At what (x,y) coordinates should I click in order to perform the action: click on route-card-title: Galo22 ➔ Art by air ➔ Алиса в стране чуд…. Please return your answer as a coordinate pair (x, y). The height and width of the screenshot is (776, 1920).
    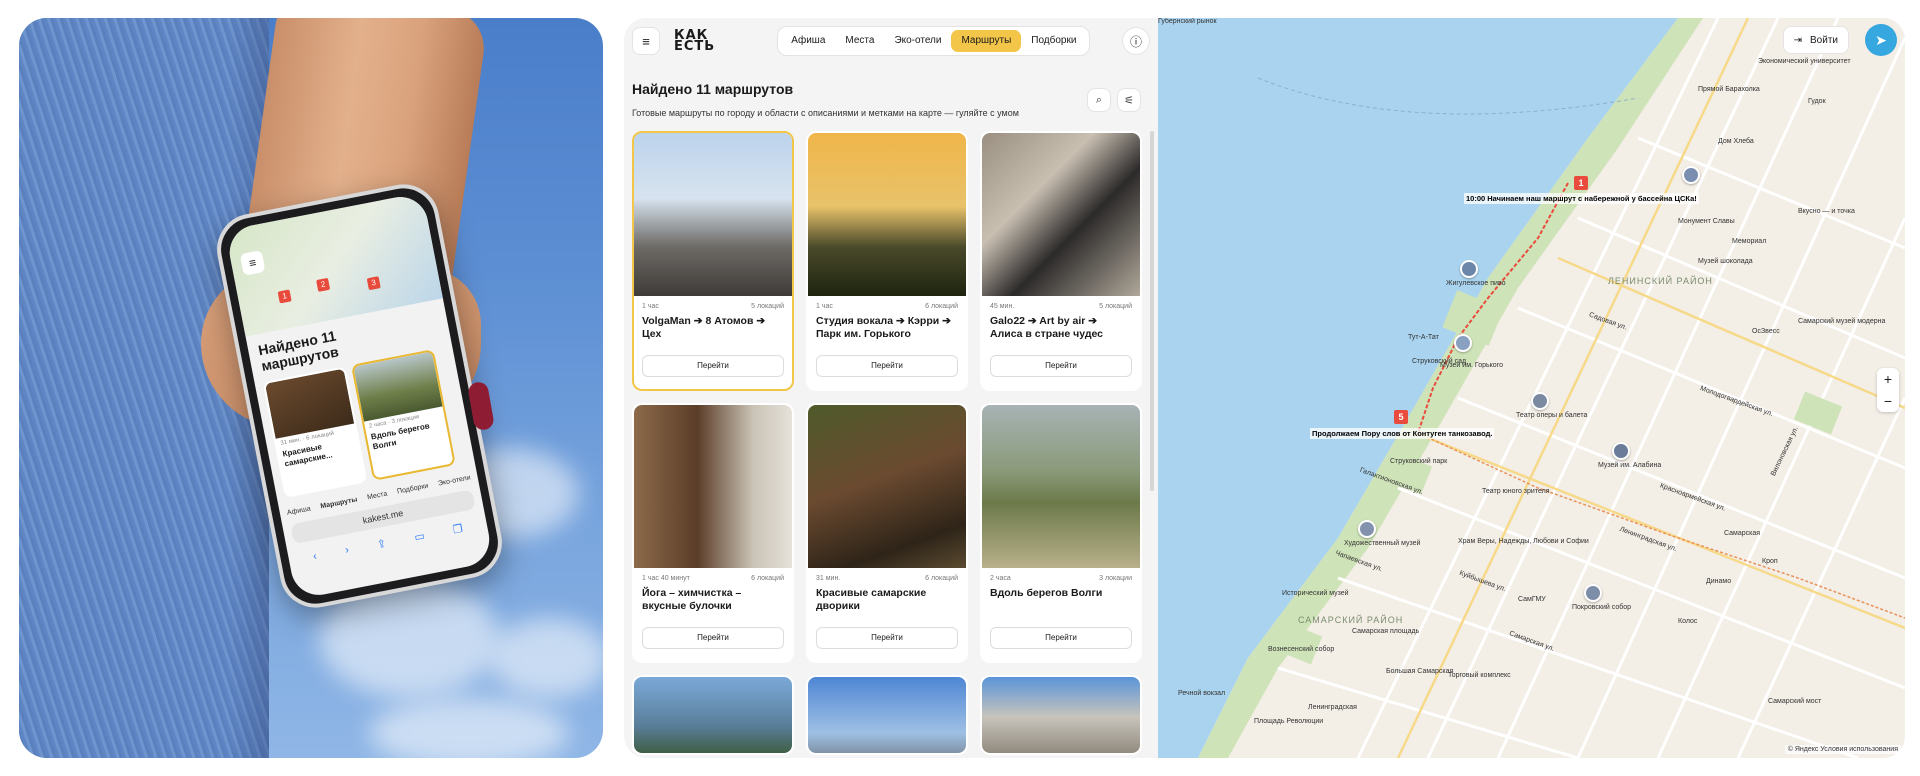
    Looking at the image, I should click on (1047, 327).